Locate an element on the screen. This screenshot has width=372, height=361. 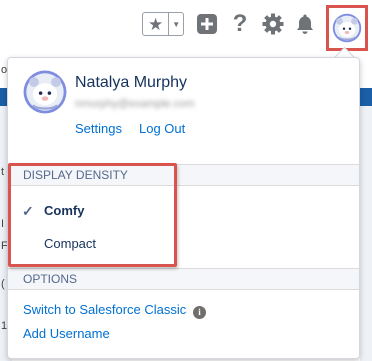
avatar-icon is located at coordinates (347, 28).